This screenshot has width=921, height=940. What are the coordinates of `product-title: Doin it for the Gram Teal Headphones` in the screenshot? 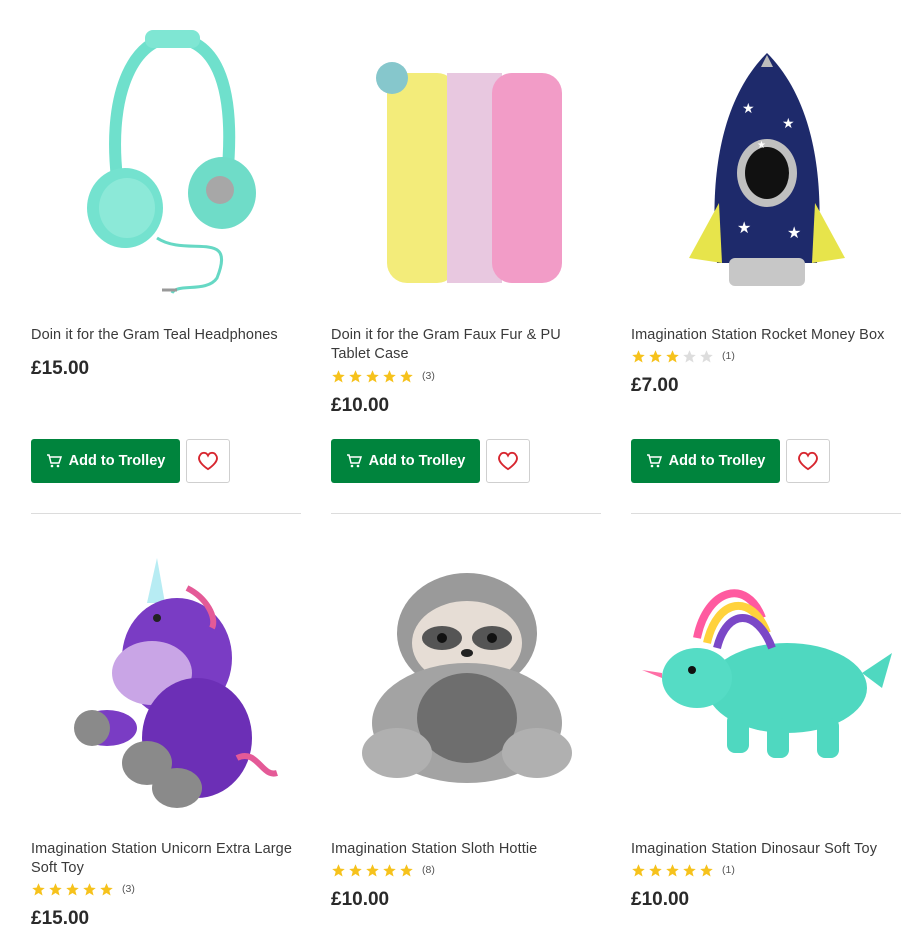 It's located at (167, 335).